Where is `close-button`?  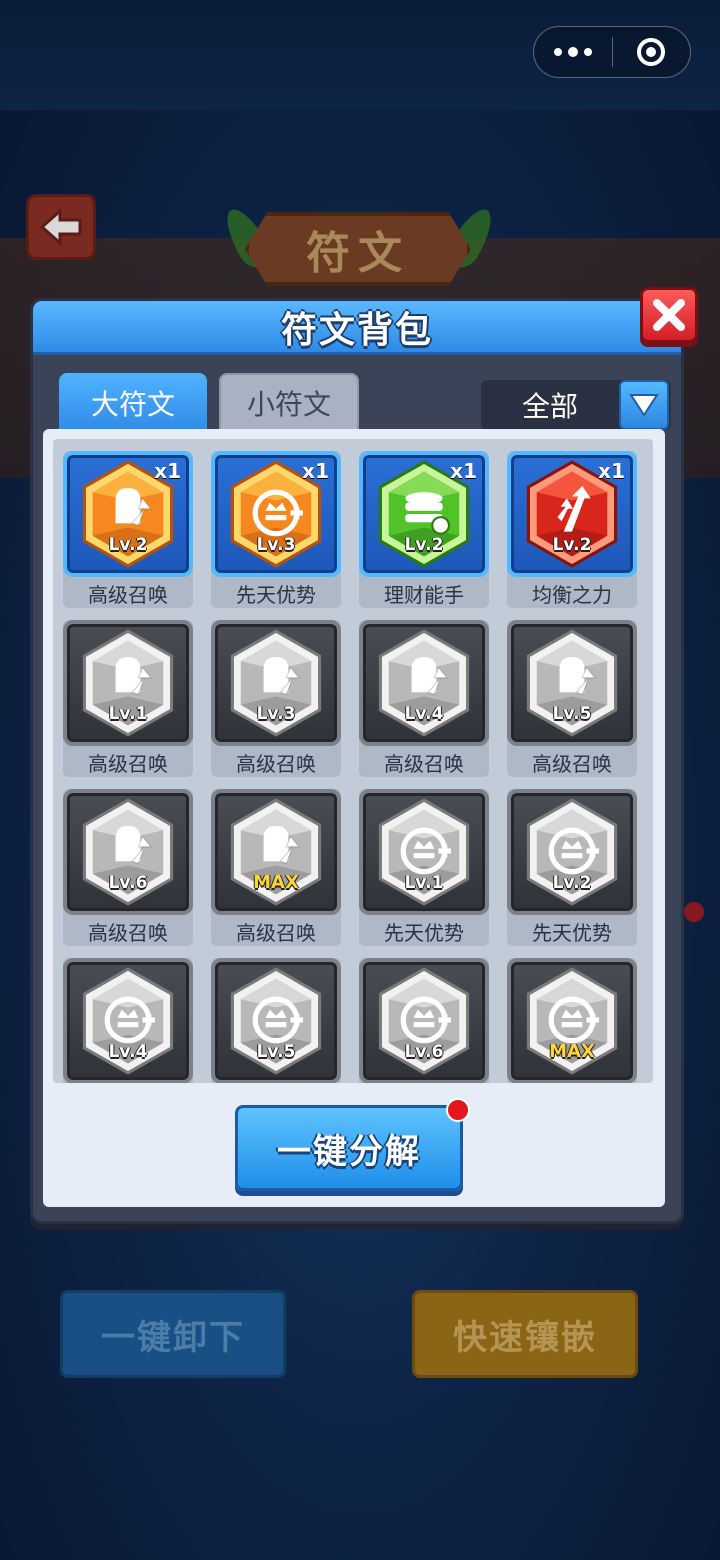
close-button is located at coordinates (669, 315).